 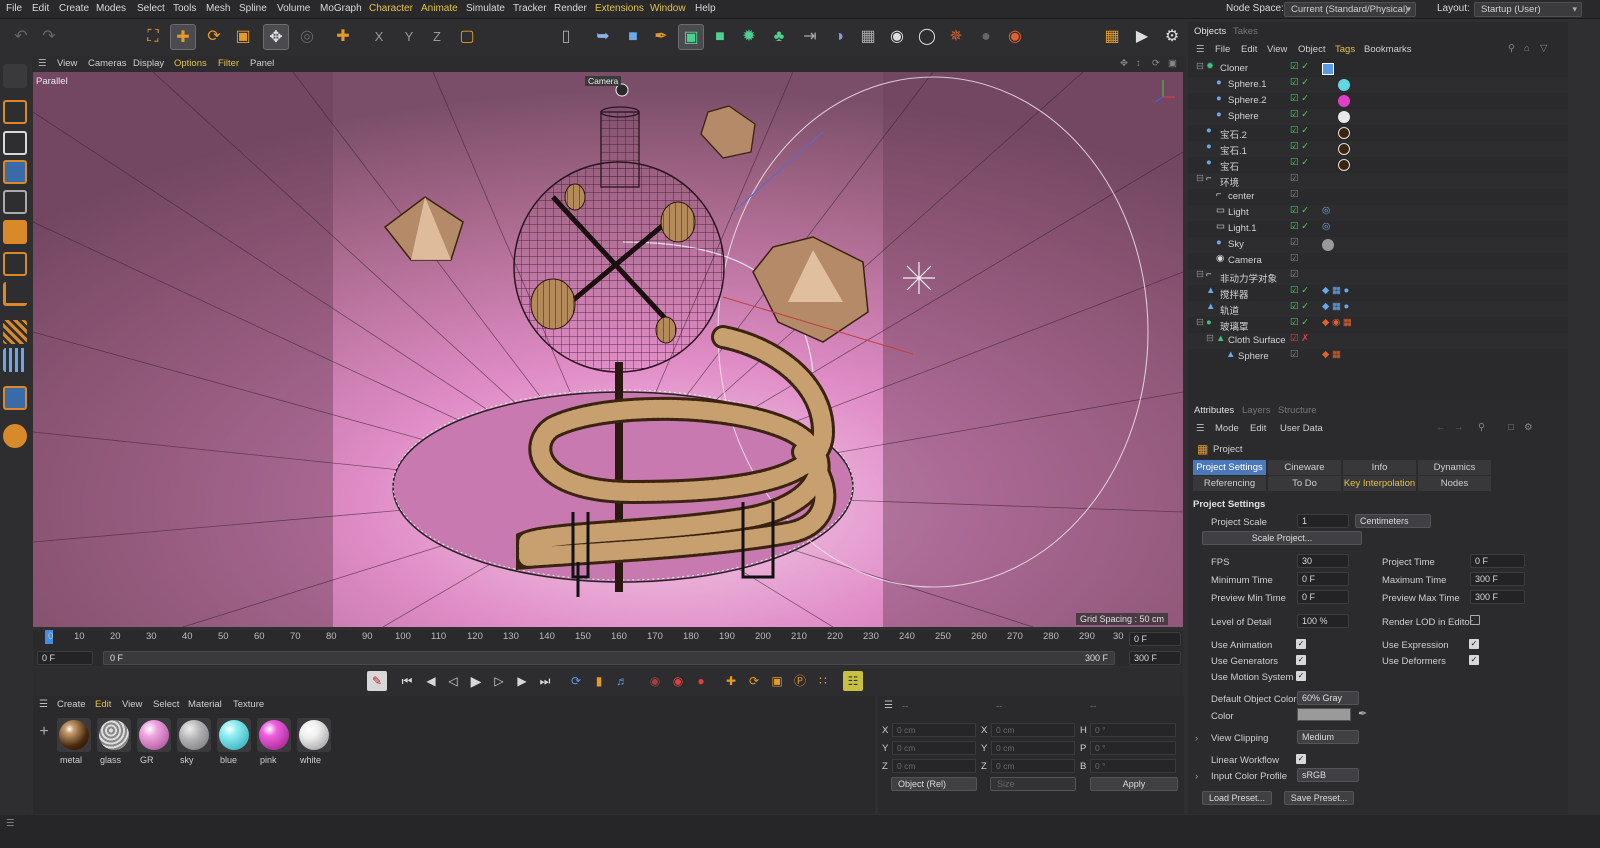 I want to click on object-menu-file: File, so click(x=1222, y=49).